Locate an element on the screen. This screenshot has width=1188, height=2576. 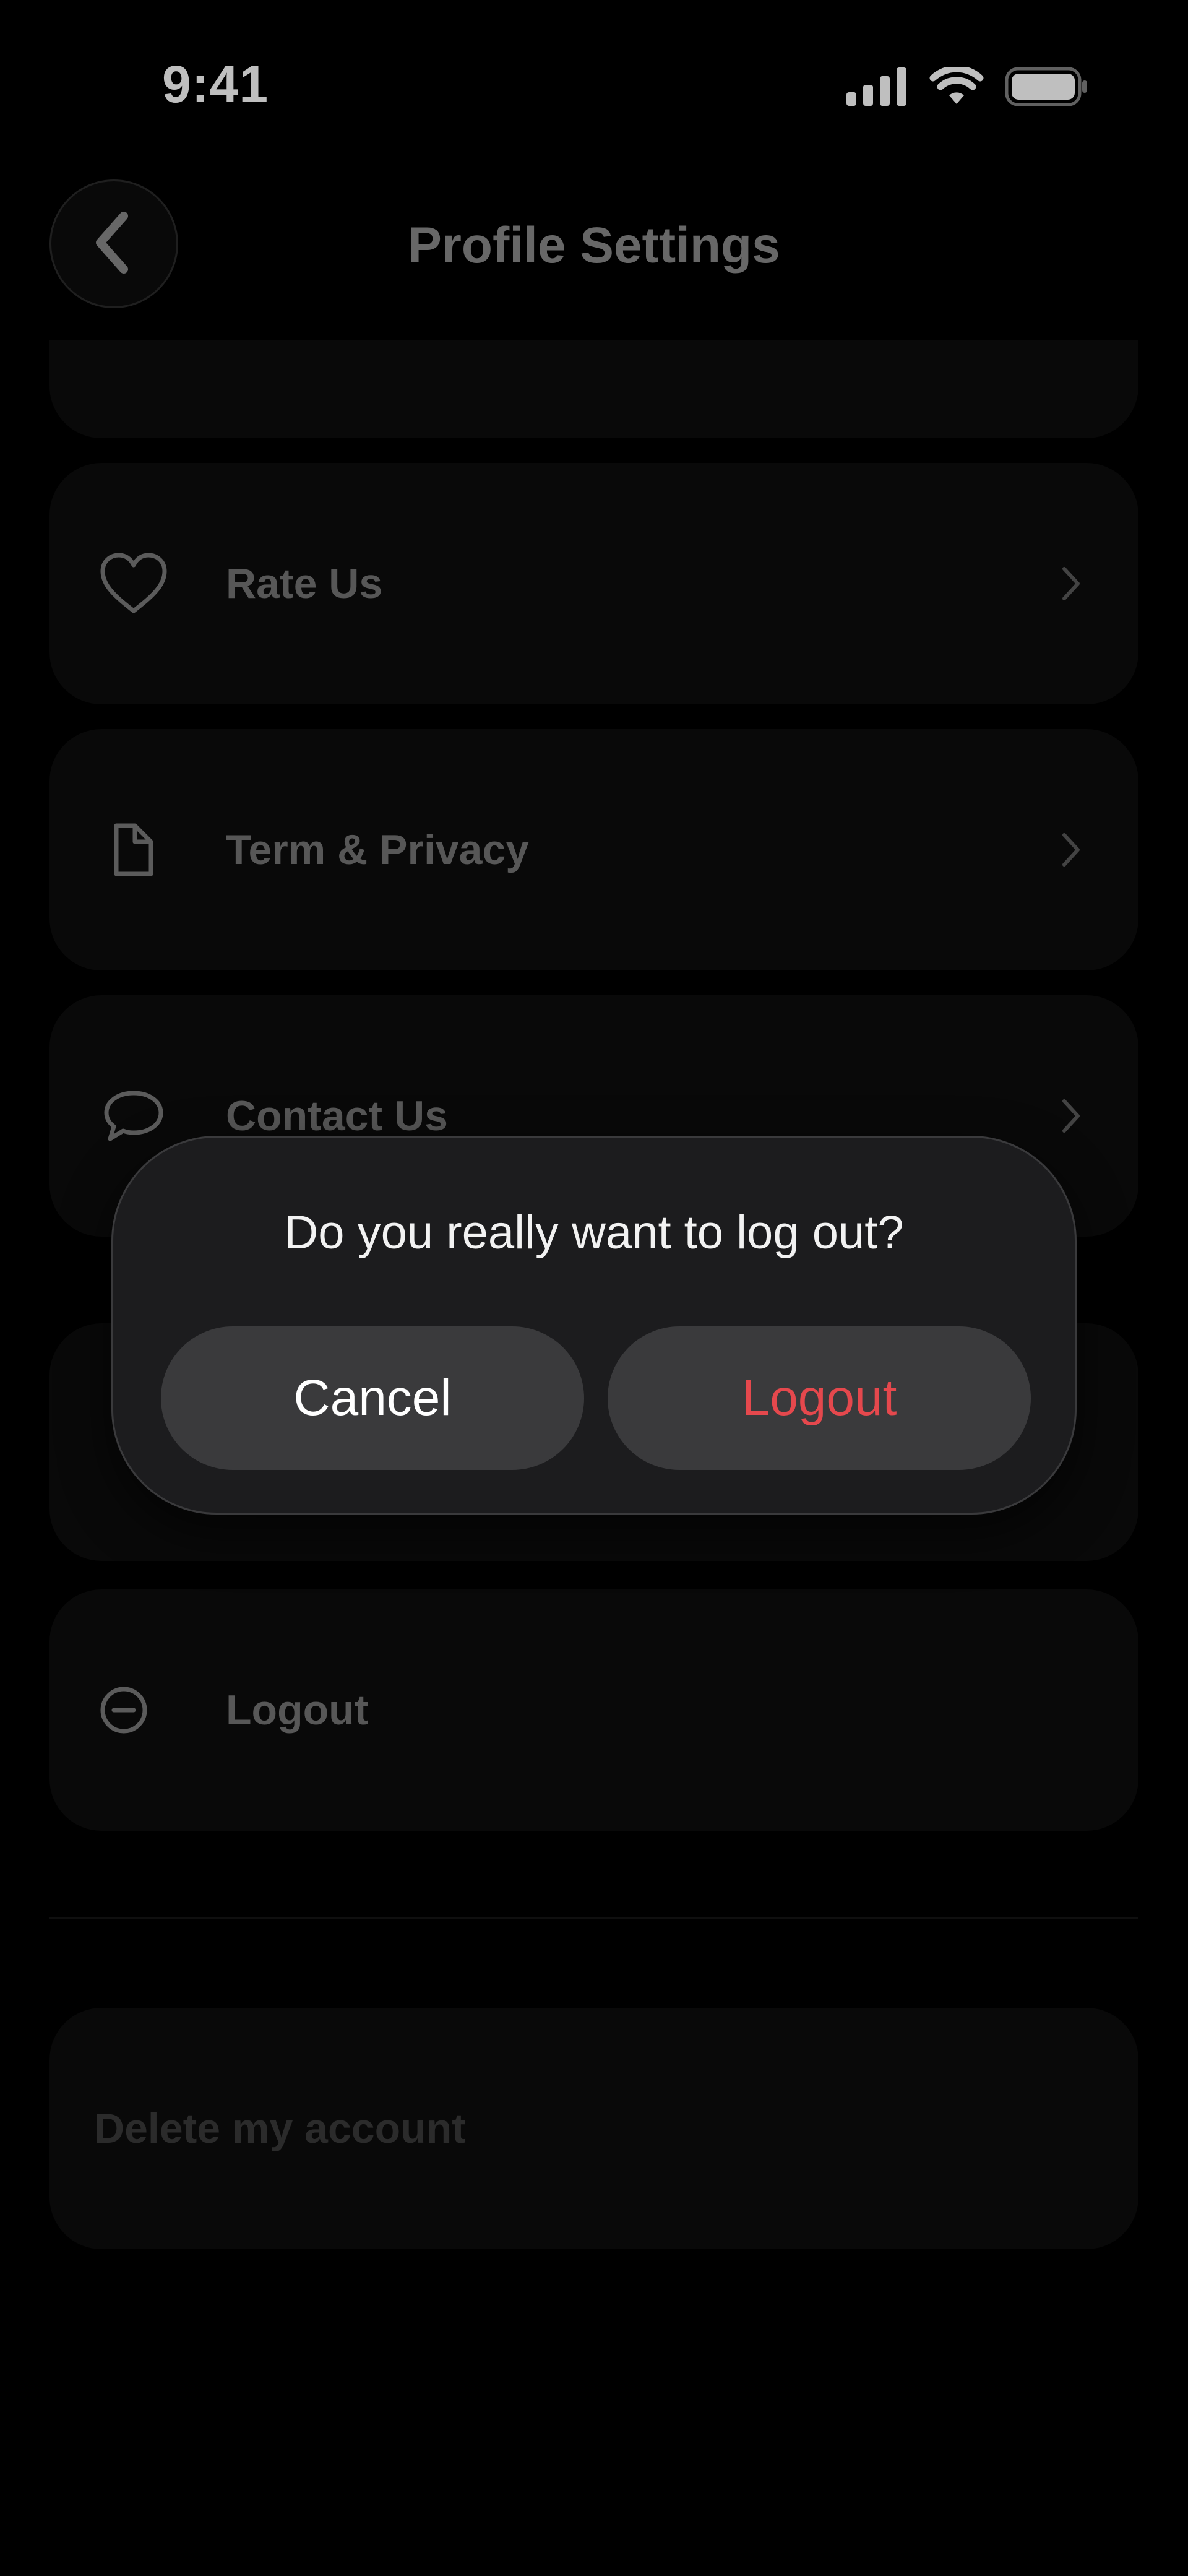
cancel-button: Cancel is located at coordinates (372, 1398).